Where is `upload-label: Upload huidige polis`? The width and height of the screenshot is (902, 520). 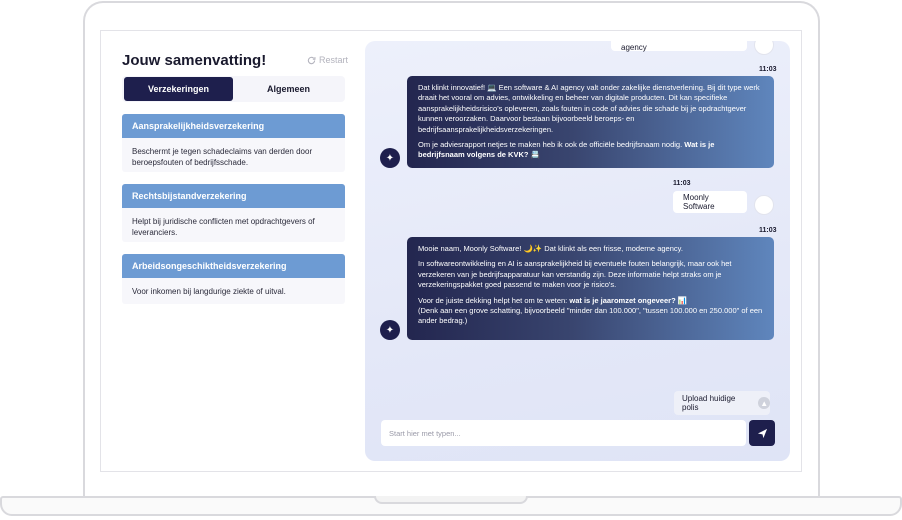 upload-label: Upload huidige polis is located at coordinates (709, 403).